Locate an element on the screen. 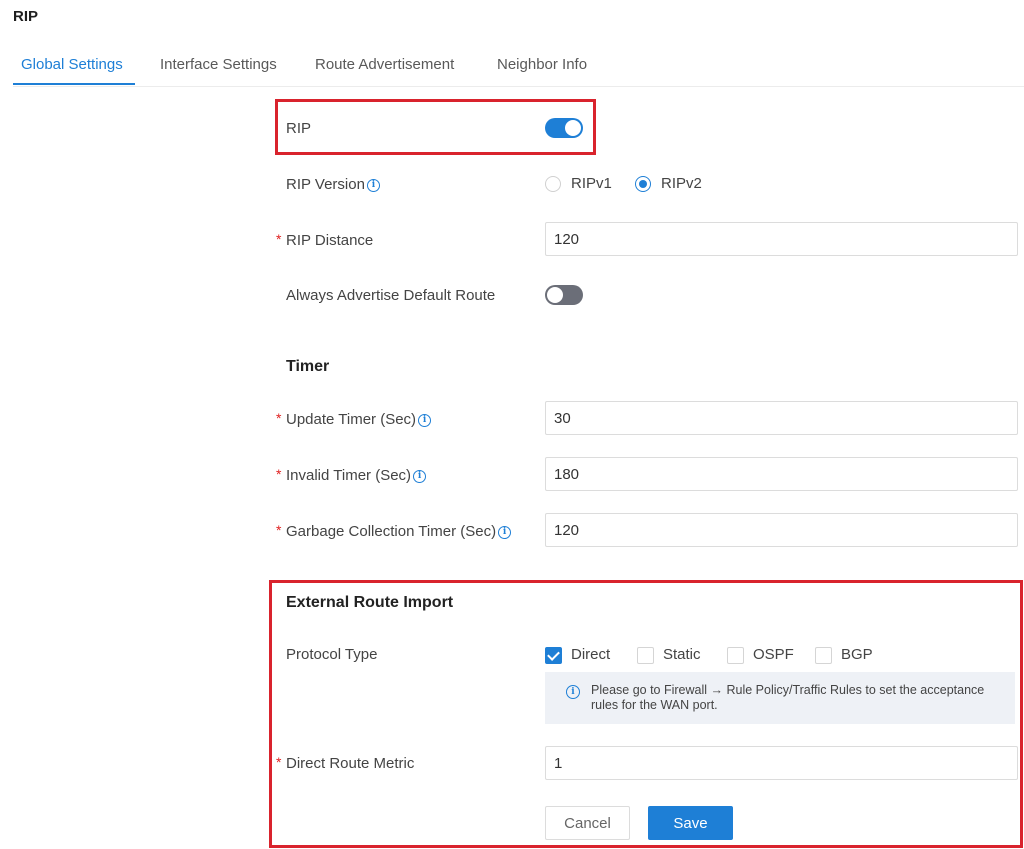  checkbox-ospf-label: OSPF is located at coordinates (773, 654).